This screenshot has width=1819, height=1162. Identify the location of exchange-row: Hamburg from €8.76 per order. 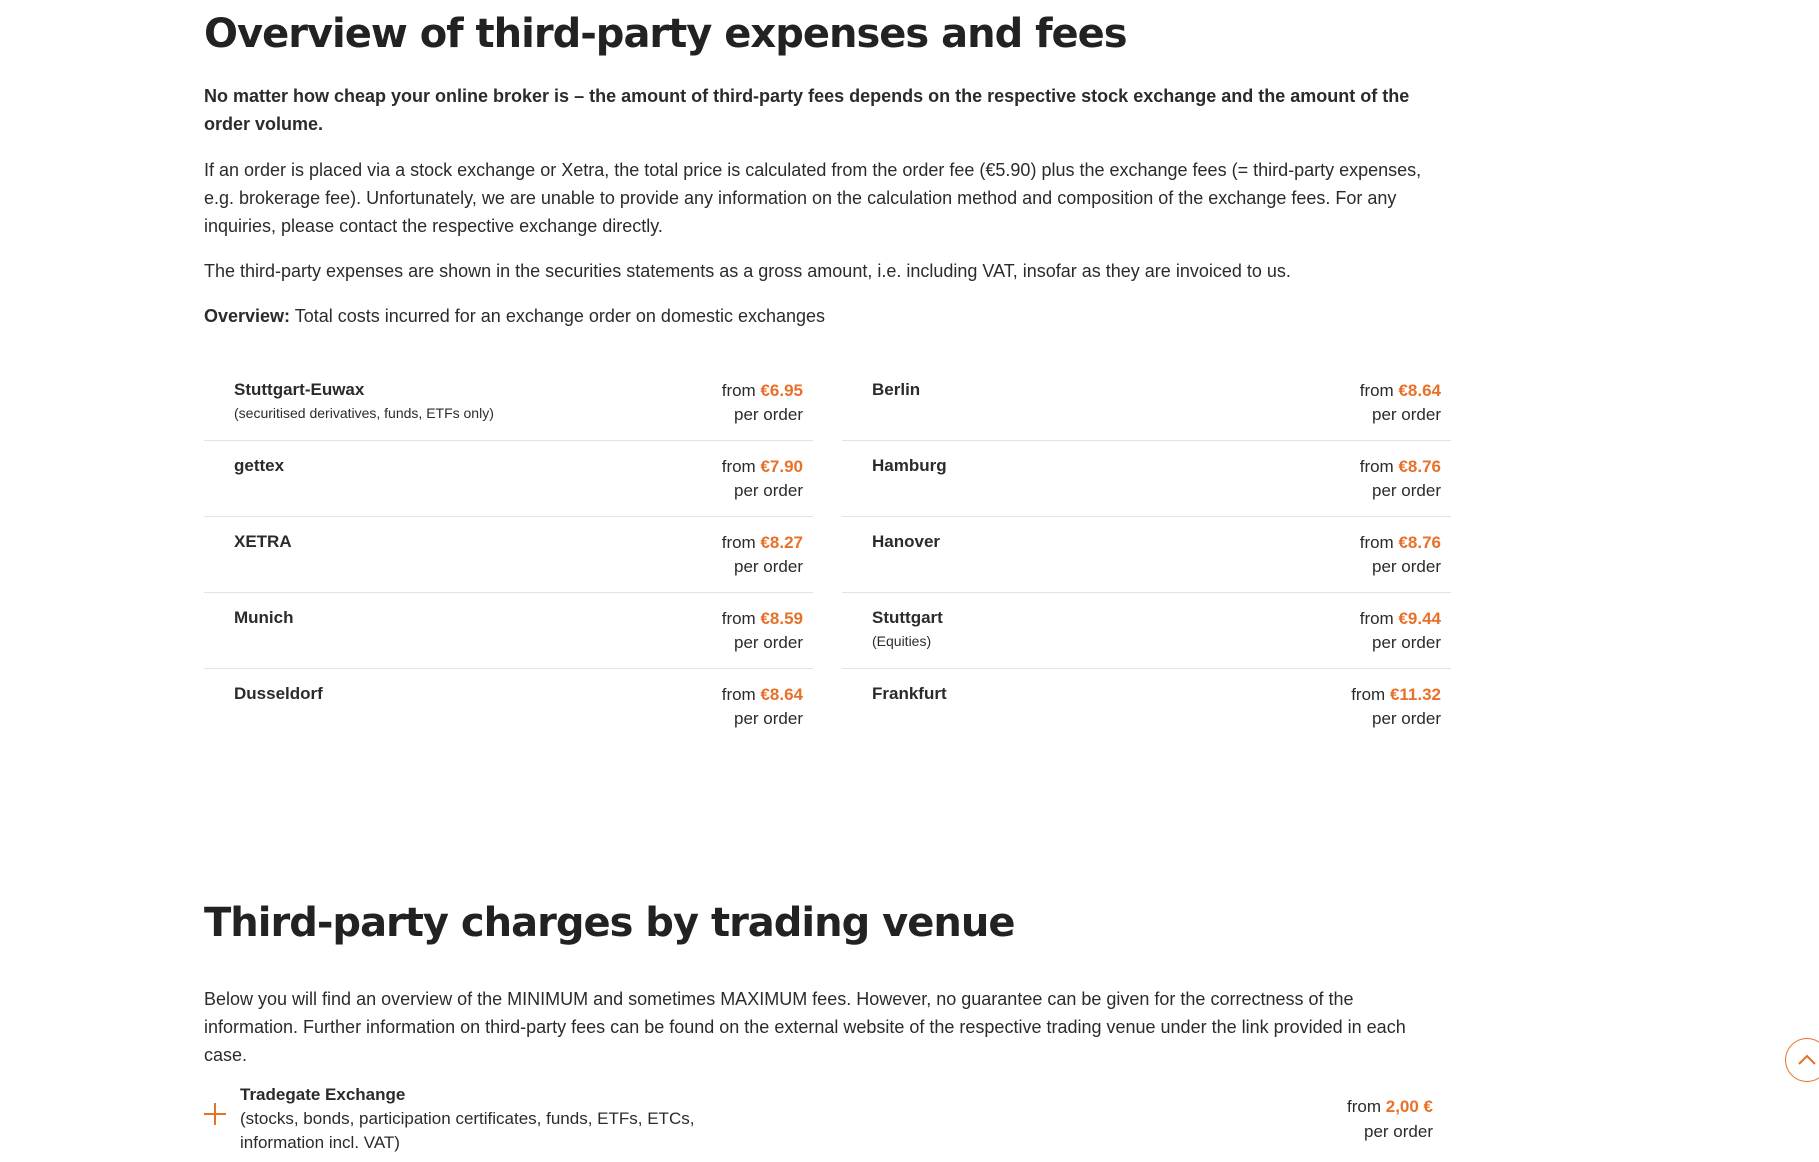
(1146, 479).